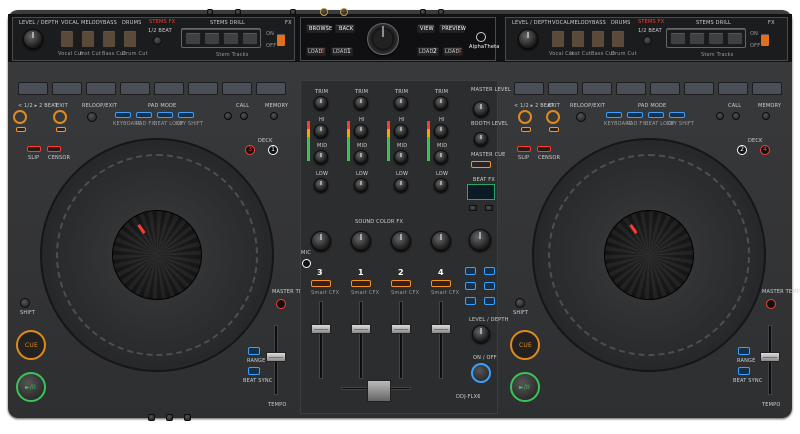 This screenshot has height=434, width=800. What do you see at coordinates (489, 208) in the screenshot?
I see `beat-fx-select` at bounding box center [489, 208].